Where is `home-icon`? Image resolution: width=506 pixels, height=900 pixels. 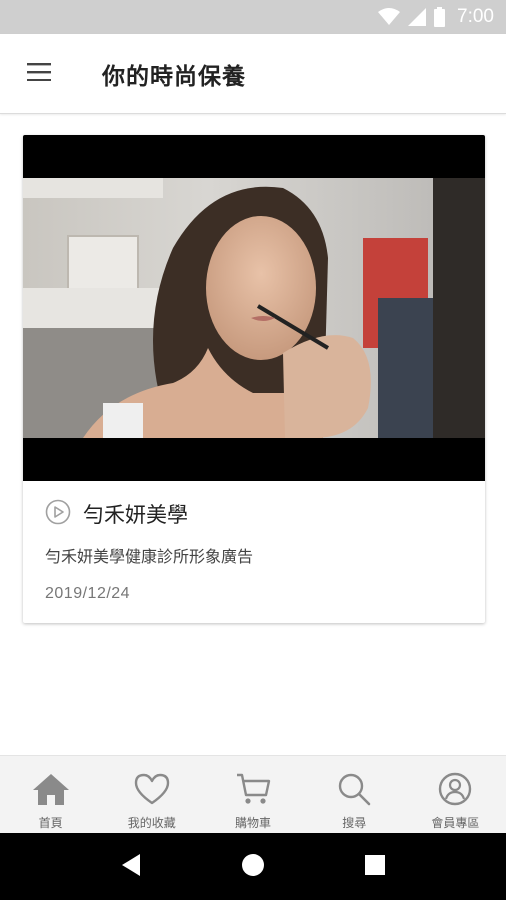 home-icon is located at coordinates (51, 791).